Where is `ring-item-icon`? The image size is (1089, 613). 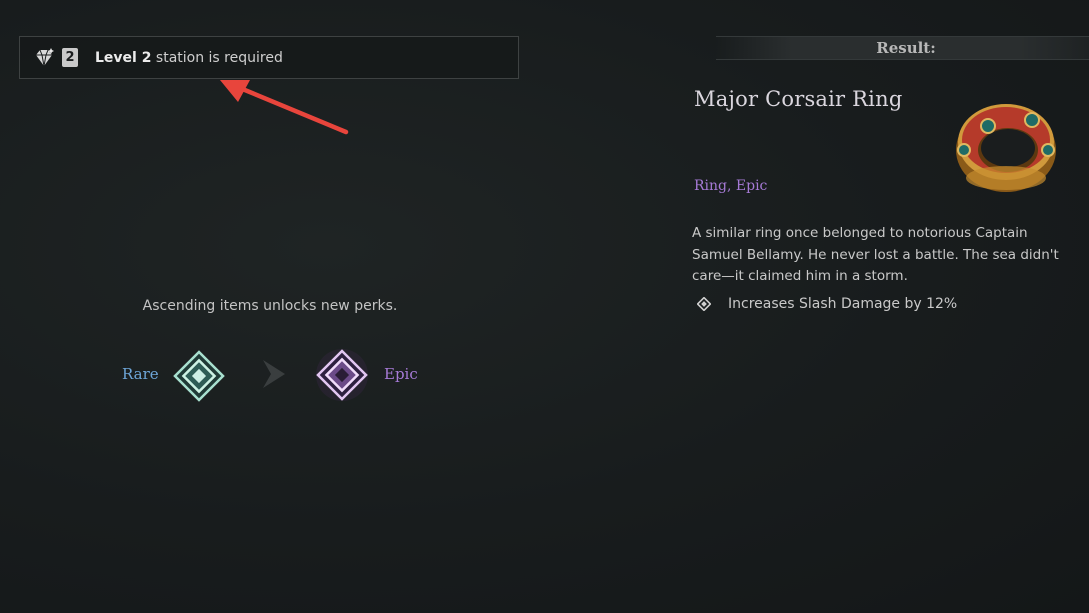
ring-item-icon is located at coordinates (1006, 148).